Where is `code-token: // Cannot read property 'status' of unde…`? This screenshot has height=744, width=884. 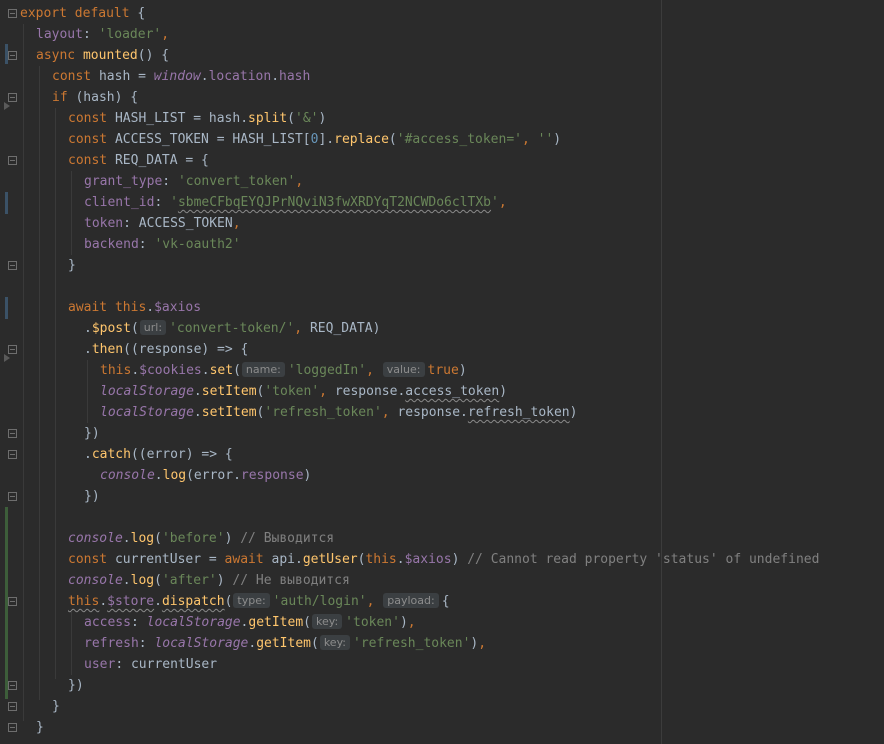
code-token: // Cannot read property 'status' of unde… is located at coordinates (643, 559).